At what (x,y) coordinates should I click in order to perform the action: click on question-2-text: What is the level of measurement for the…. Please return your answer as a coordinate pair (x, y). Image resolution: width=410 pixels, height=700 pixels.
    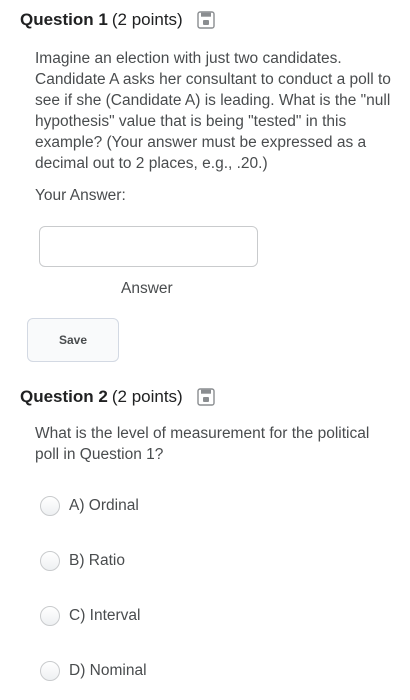
    Looking at the image, I should click on (202, 444).